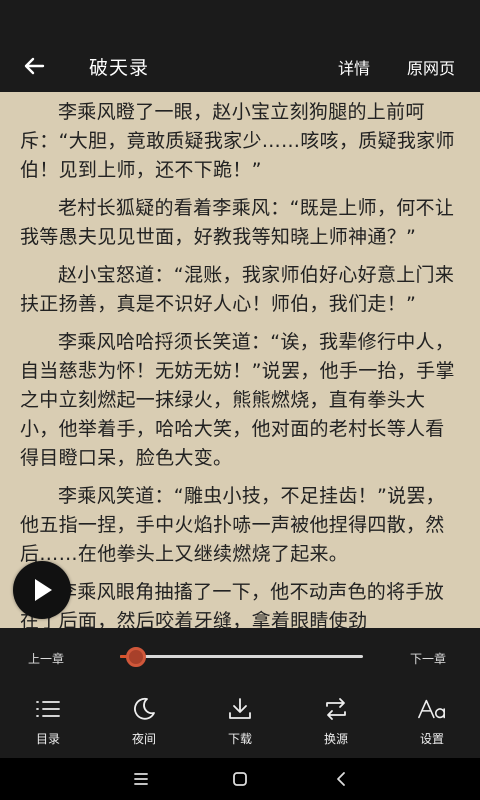 The image size is (480, 800). I want to click on nav-menu-button, so click(141, 779).